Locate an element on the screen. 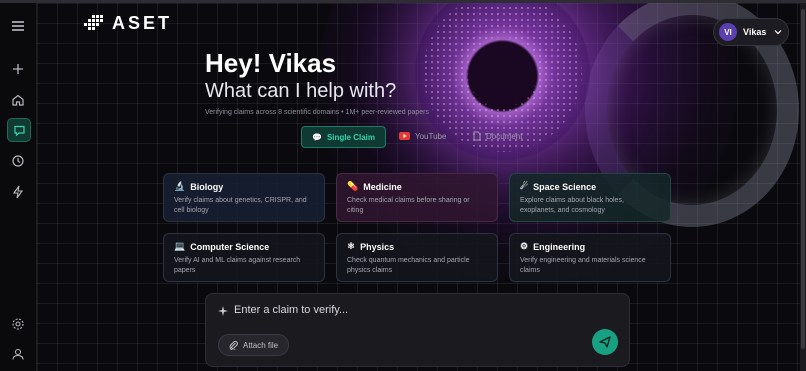 This screenshot has height=371, width=806. menu-icon is located at coordinates (18, 26).